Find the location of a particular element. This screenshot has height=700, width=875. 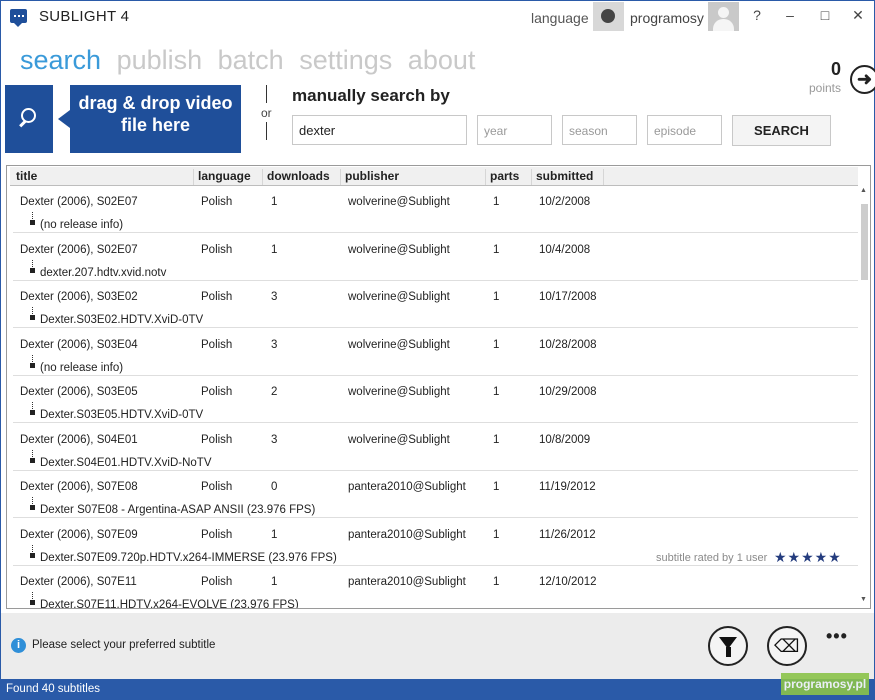

cell-submitted: 11/19/2012 is located at coordinates (567, 487).